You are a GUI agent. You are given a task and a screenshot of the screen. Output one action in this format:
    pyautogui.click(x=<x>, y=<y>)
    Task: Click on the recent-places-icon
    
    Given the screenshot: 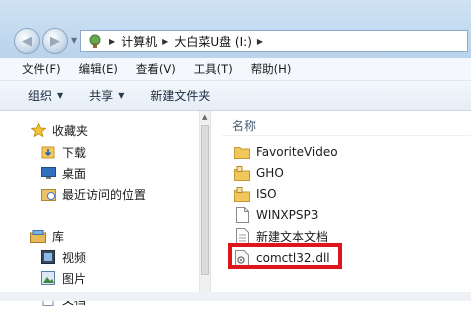 What is the action you would take?
    pyautogui.click(x=48, y=194)
    